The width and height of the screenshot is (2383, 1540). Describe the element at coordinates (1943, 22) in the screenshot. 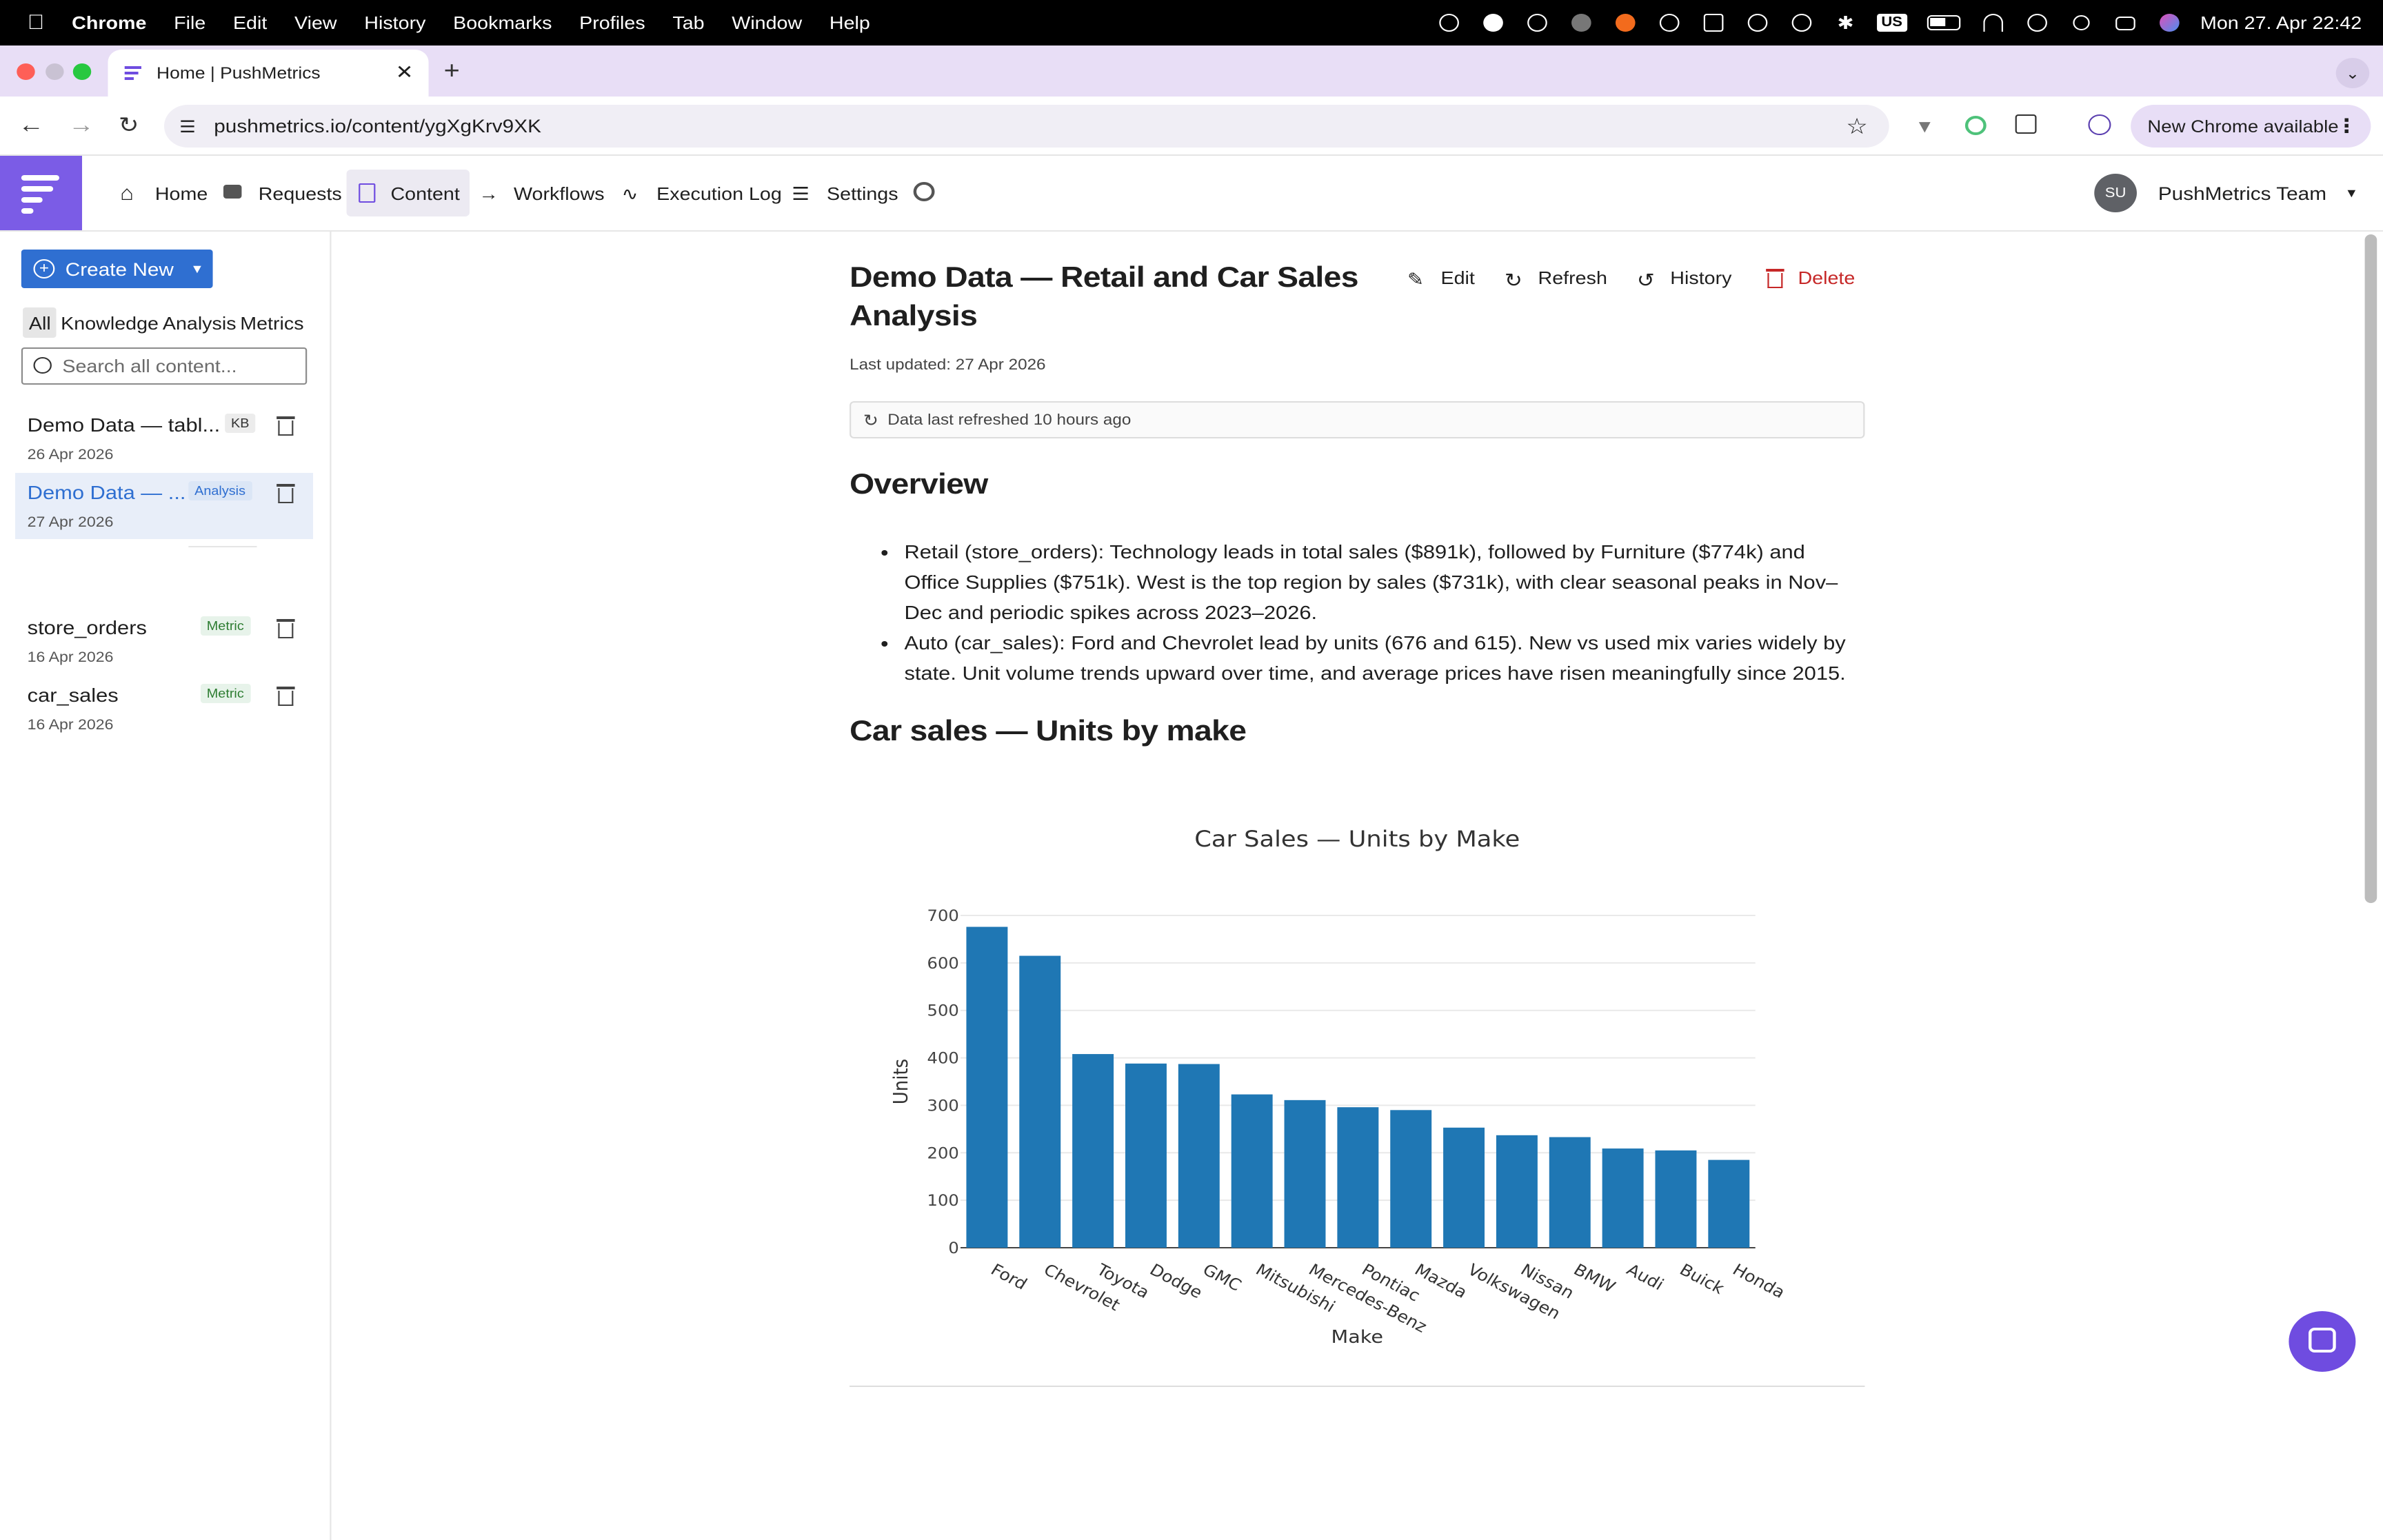

I see `battery-icon` at that location.